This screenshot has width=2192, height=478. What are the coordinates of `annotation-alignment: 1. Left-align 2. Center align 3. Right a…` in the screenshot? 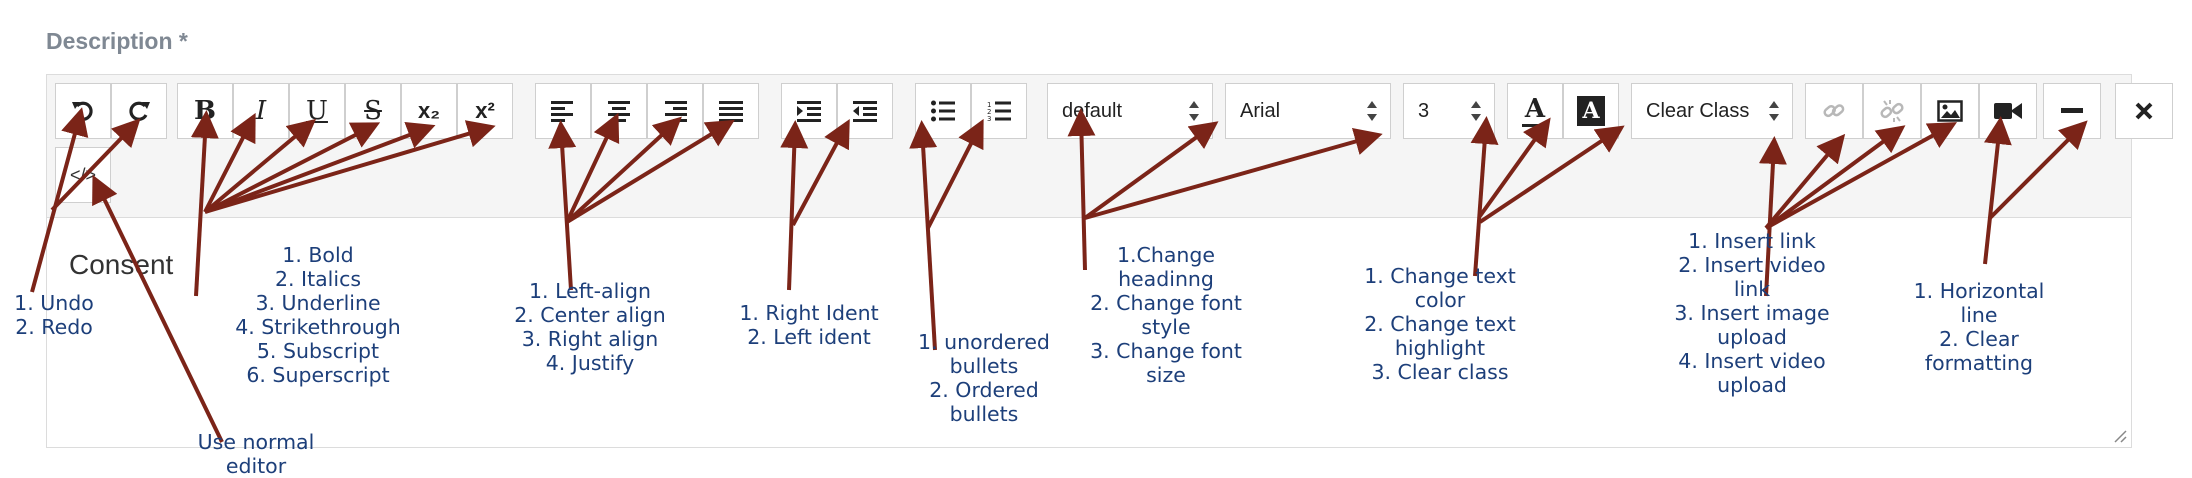 It's located at (590, 327).